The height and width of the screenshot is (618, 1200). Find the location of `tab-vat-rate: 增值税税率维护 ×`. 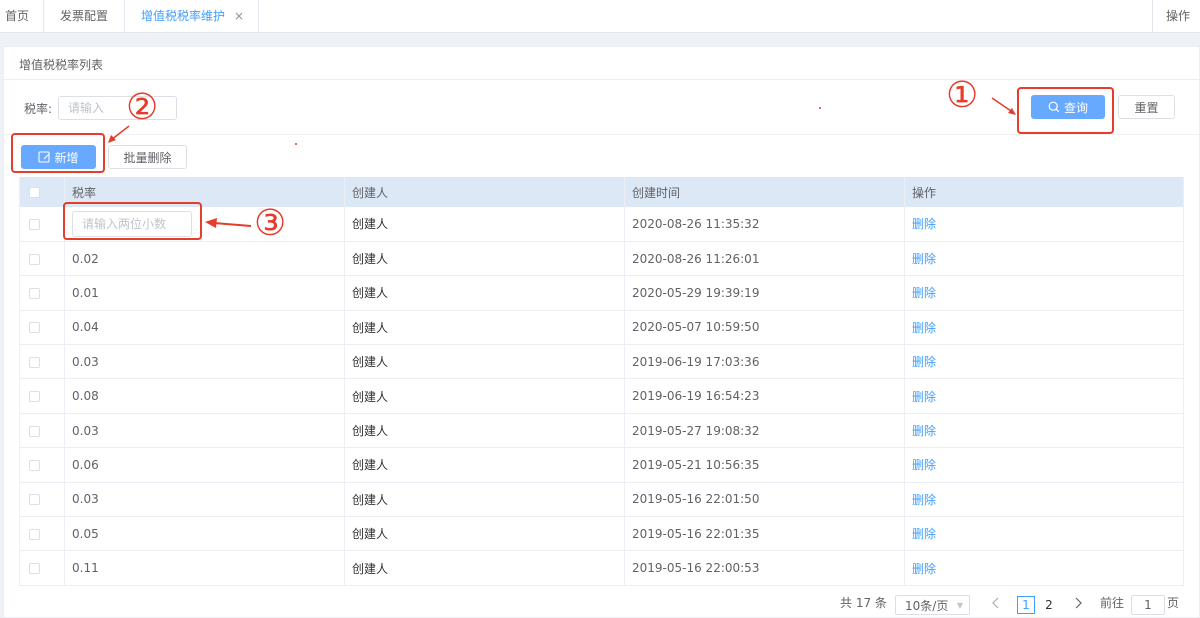

tab-vat-rate: 增值税税率维护 × is located at coordinates (192, 16).